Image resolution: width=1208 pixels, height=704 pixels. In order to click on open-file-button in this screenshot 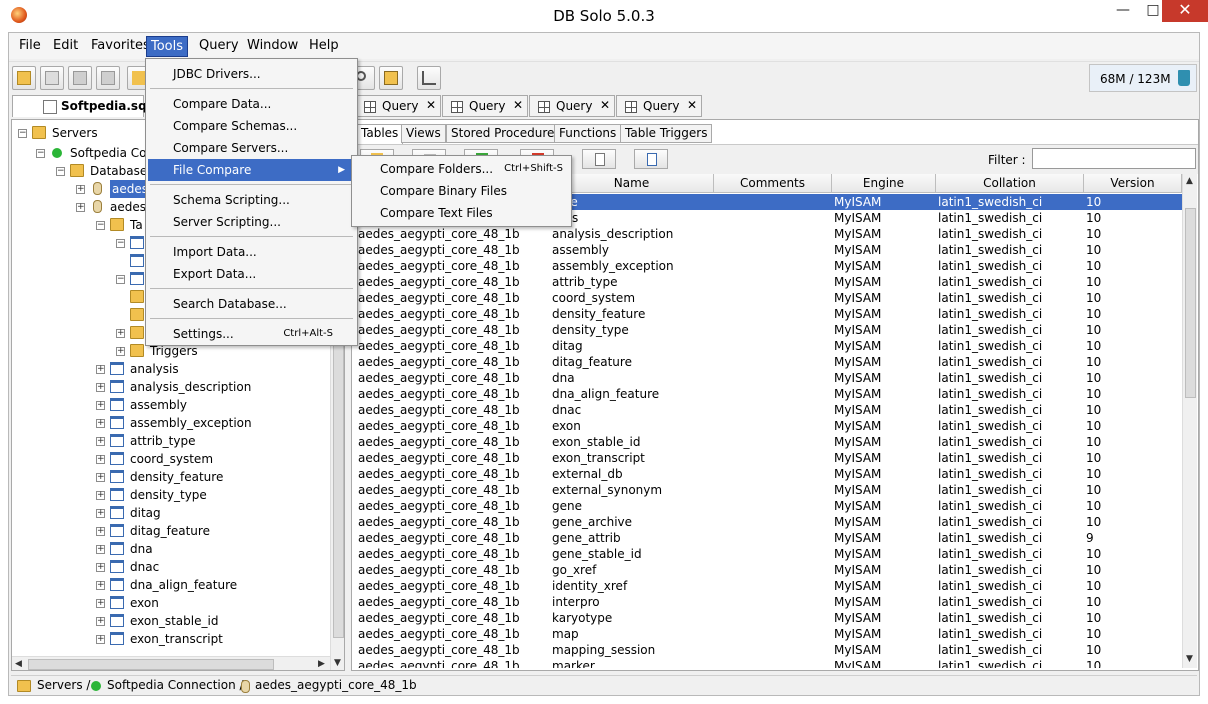, I will do `click(24, 78)`.